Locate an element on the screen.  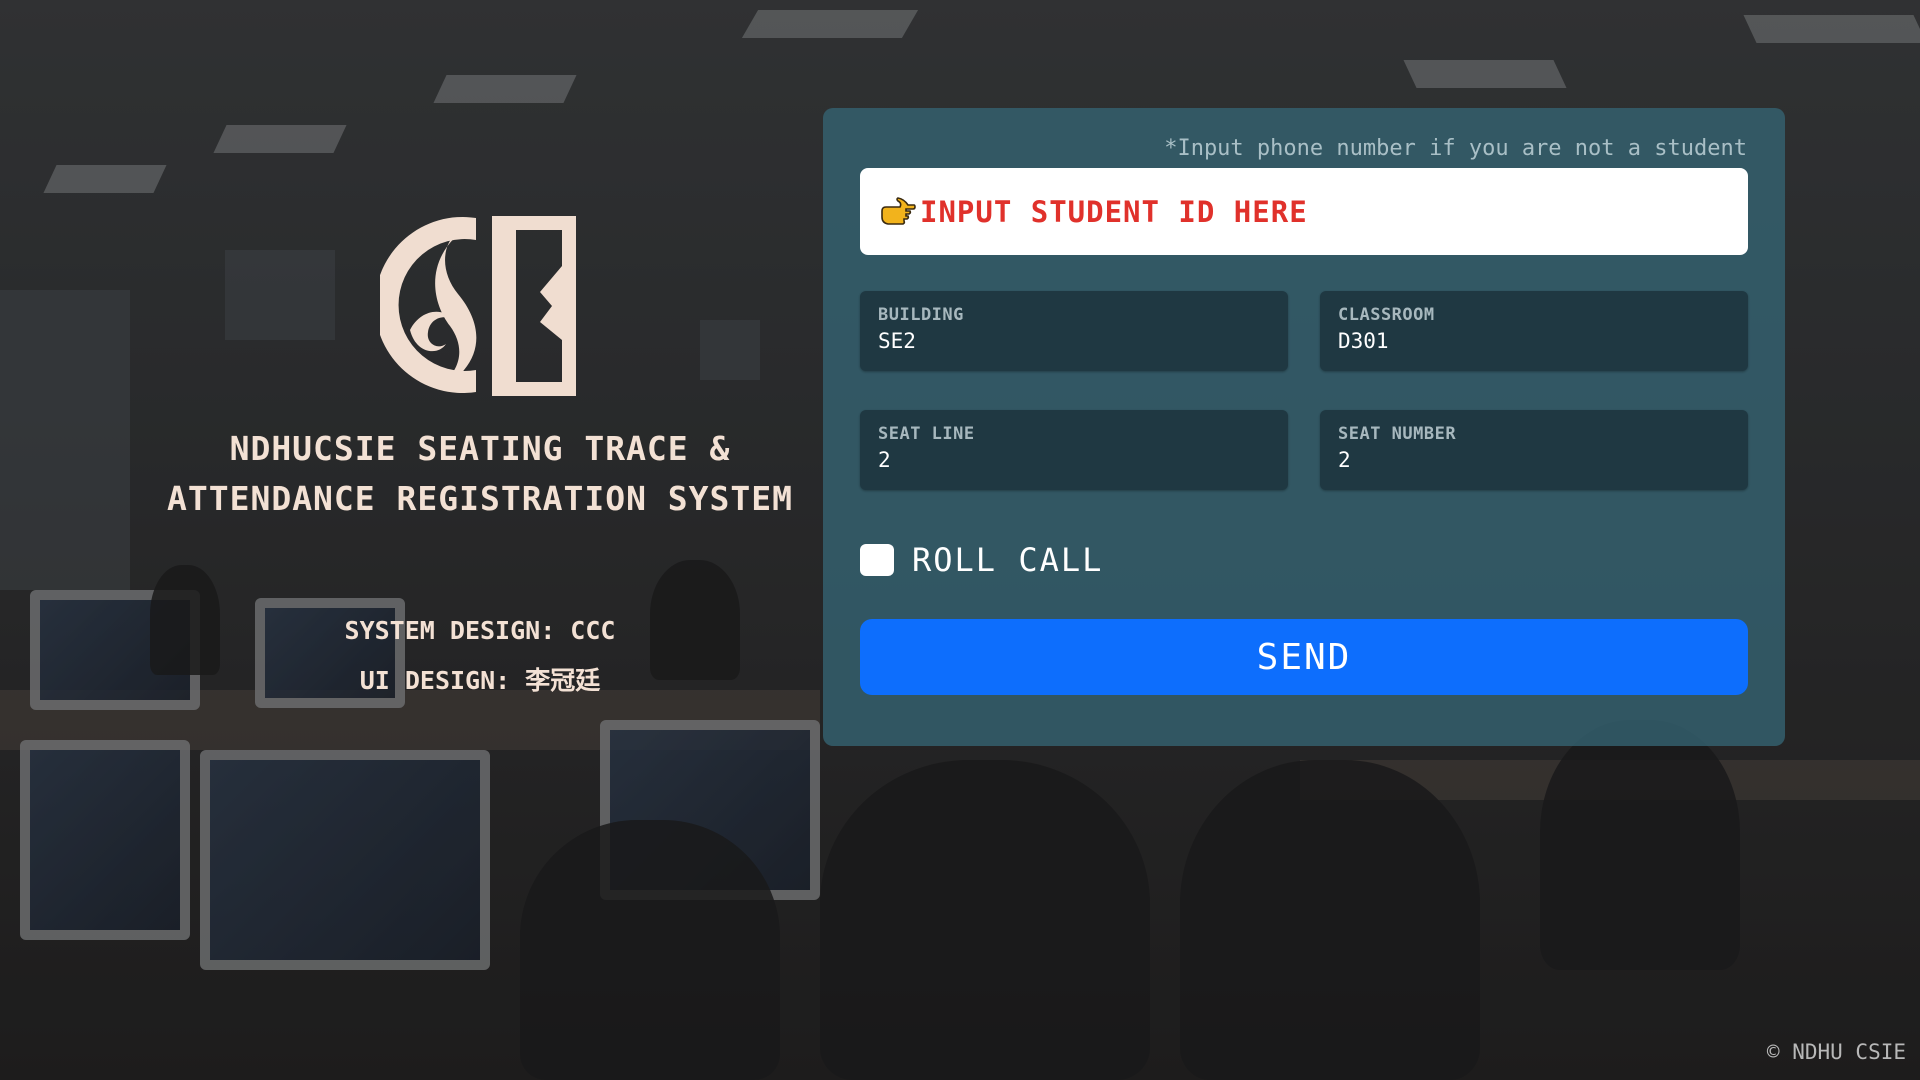
credits: SYSTEM DESIGN: CCC UI DESIGN: 李冠廷 is located at coordinates (480, 656).